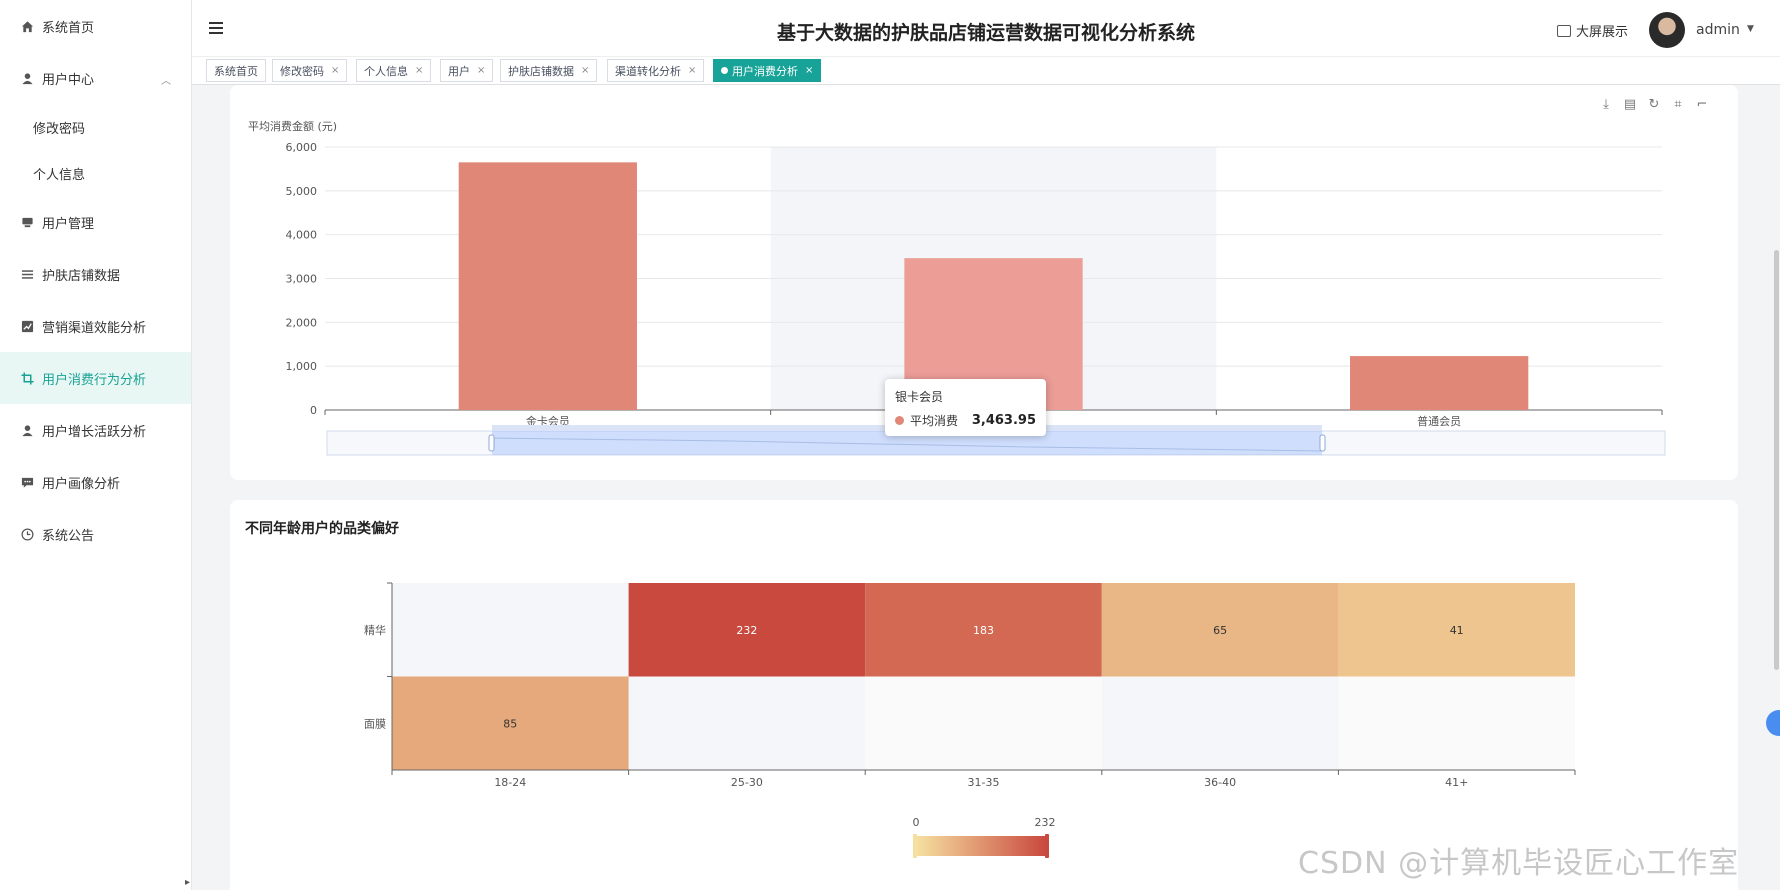 This screenshot has height=890, width=1780. What do you see at coordinates (68, 28) in the screenshot?
I see `sidebar-item-label: 系统首页` at bounding box center [68, 28].